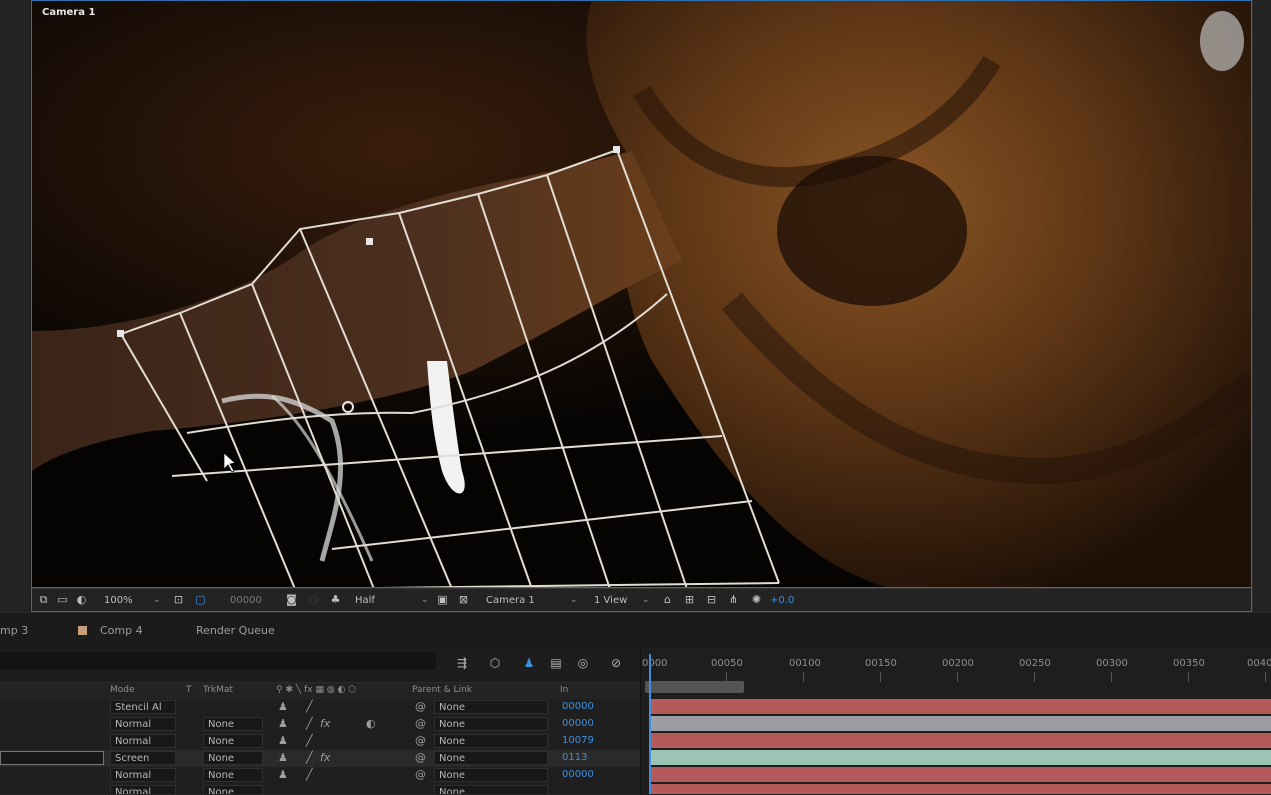 The image size is (1271, 795). What do you see at coordinates (218, 690) in the screenshot?
I see `trkmat-column-header: TrkMat` at bounding box center [218, 690].